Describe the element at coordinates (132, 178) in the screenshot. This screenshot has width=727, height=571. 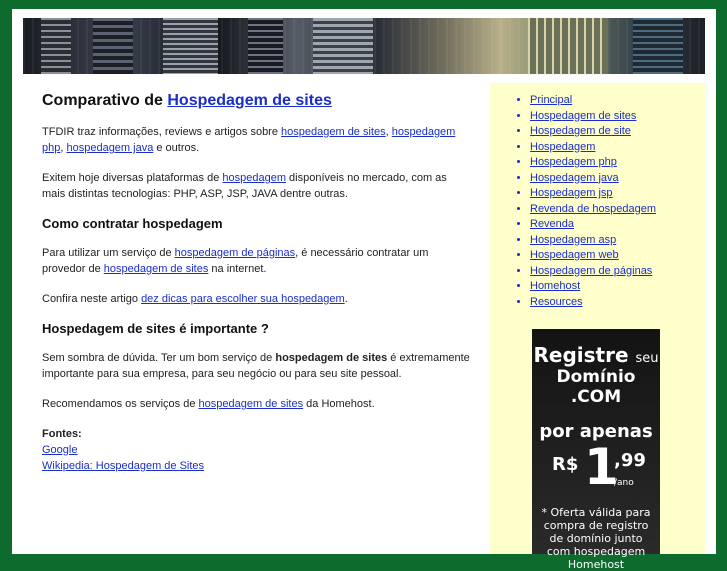
I see `text: Exitem hoje diversas plataformas de` at that location.